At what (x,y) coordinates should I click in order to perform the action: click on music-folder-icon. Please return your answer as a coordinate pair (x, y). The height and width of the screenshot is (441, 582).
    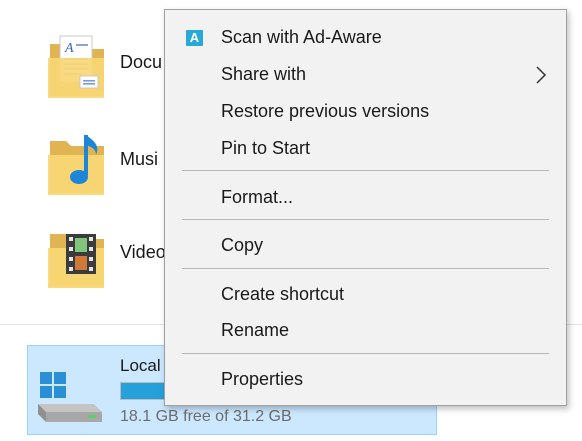
    Looking at the image, I should click on (76, 165).